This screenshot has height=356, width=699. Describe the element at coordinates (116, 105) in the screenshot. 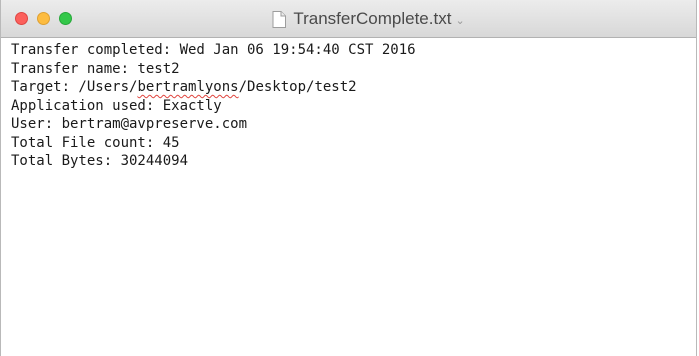

I see `text-line-application: Application used: Exactly` at that location.